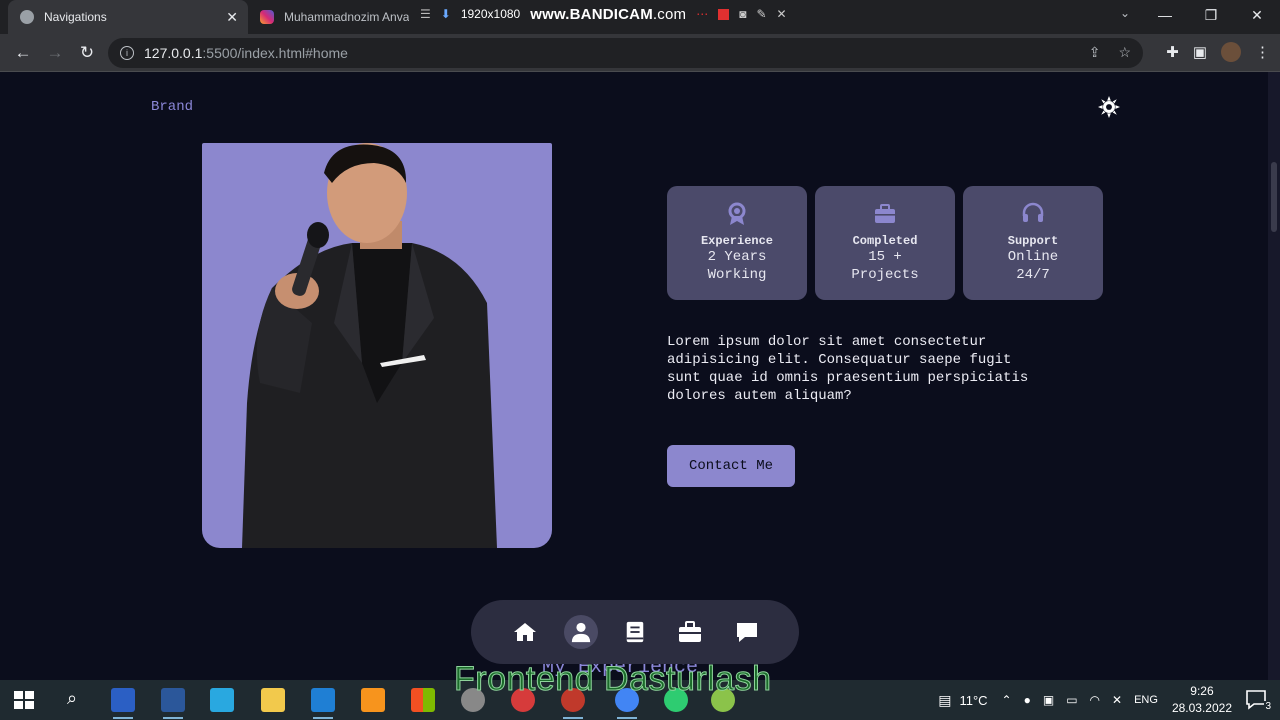  I want to click on file-explorer-icon, so click(273, 700).